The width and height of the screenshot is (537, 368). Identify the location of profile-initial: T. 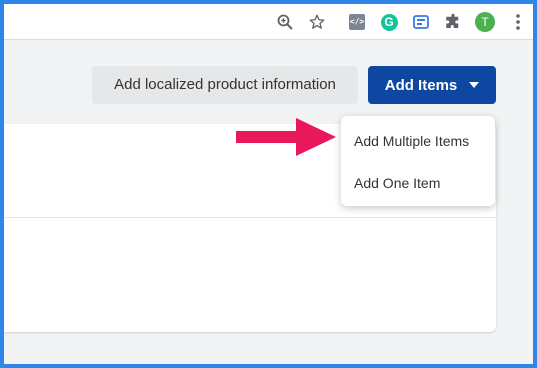
(485, 22).